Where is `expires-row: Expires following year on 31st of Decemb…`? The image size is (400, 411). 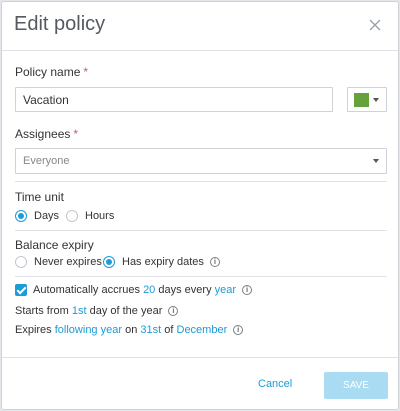
expires-row: Expires following year on 31st of Decemb… is located at coordinates (129, 330).